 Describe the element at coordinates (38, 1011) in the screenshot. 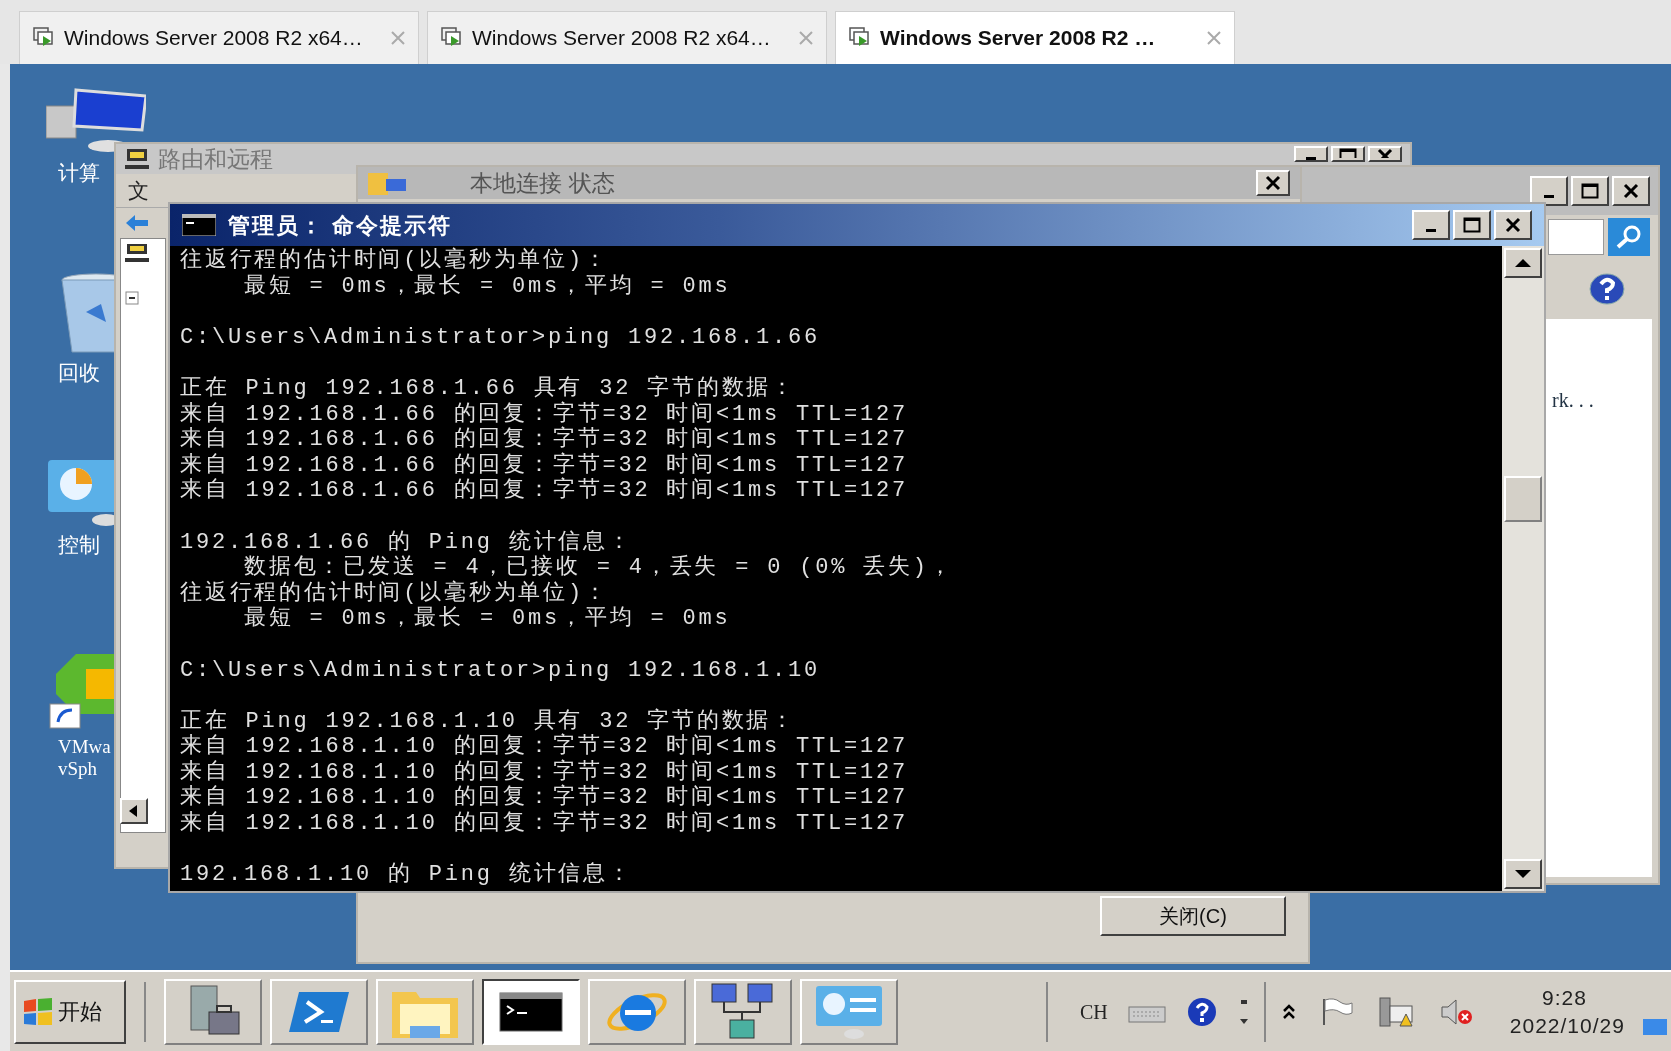

I see `windows-logo-icon` at that location.